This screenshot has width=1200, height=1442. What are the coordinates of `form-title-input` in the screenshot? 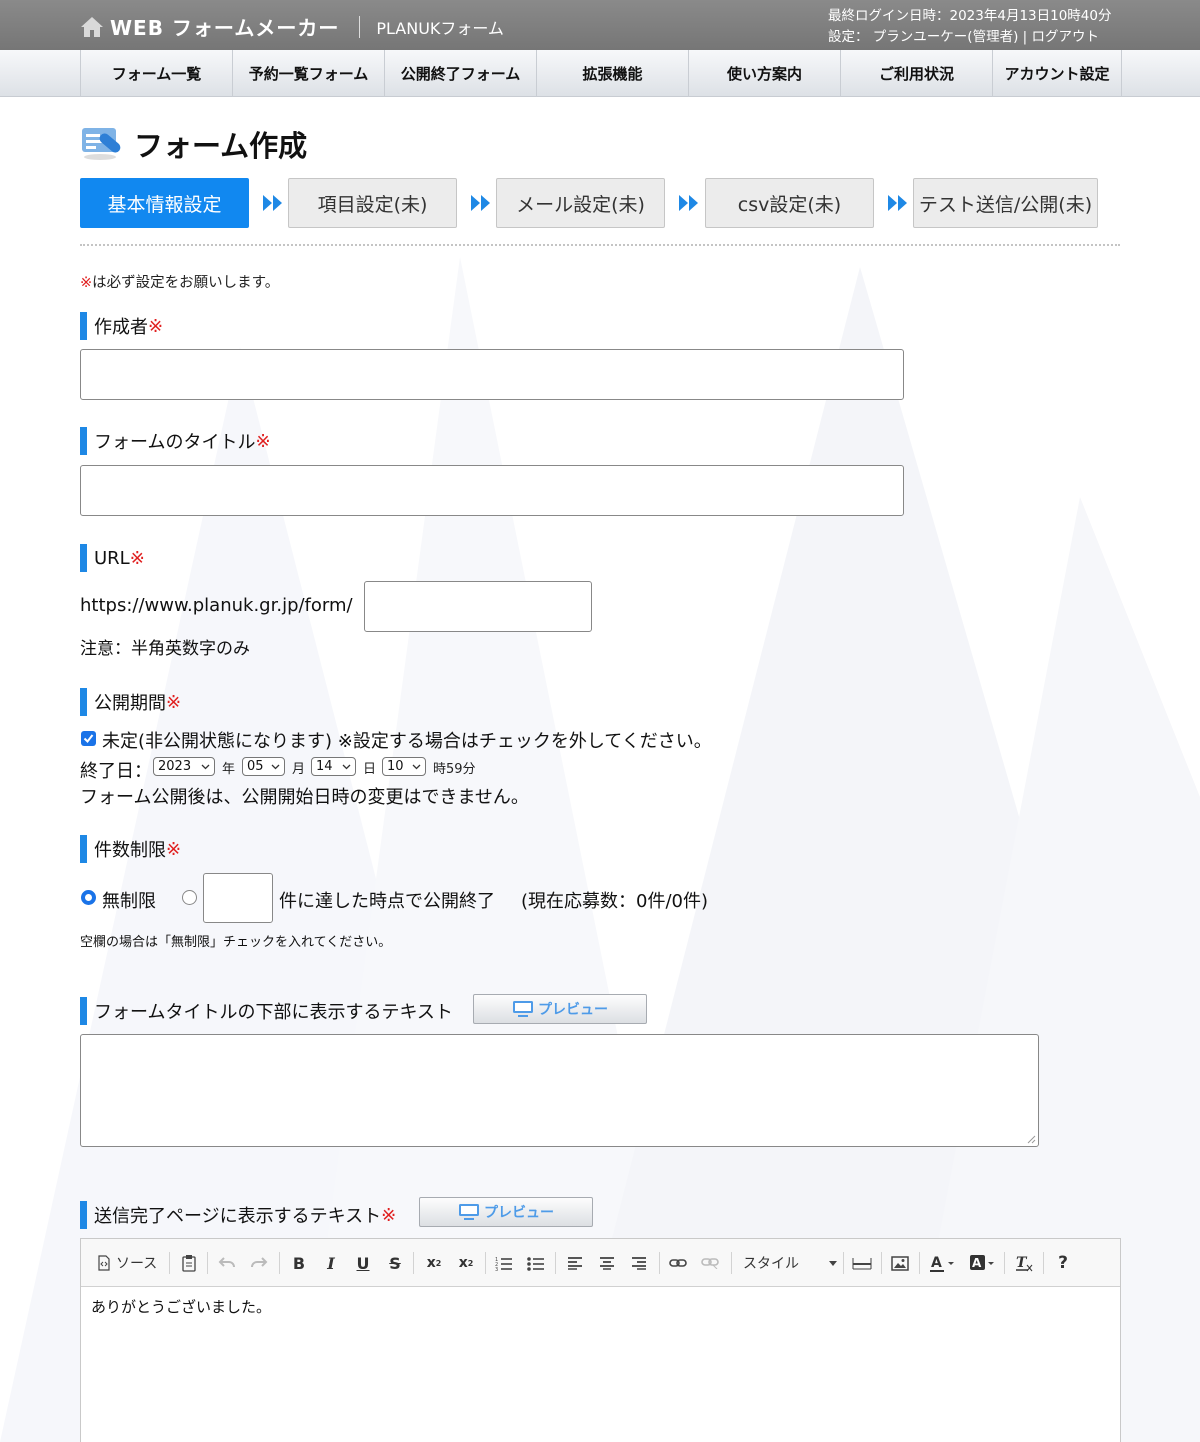 It's located at (492, 490).